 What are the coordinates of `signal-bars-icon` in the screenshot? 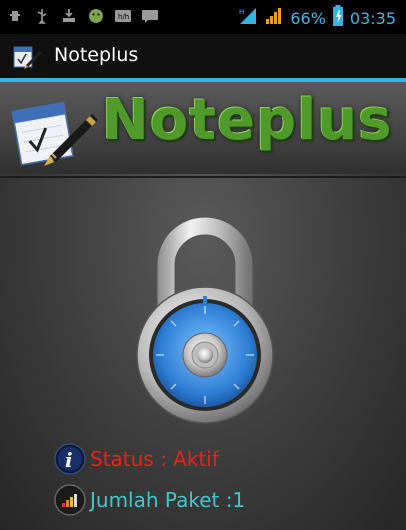 It's located at (70, 500).